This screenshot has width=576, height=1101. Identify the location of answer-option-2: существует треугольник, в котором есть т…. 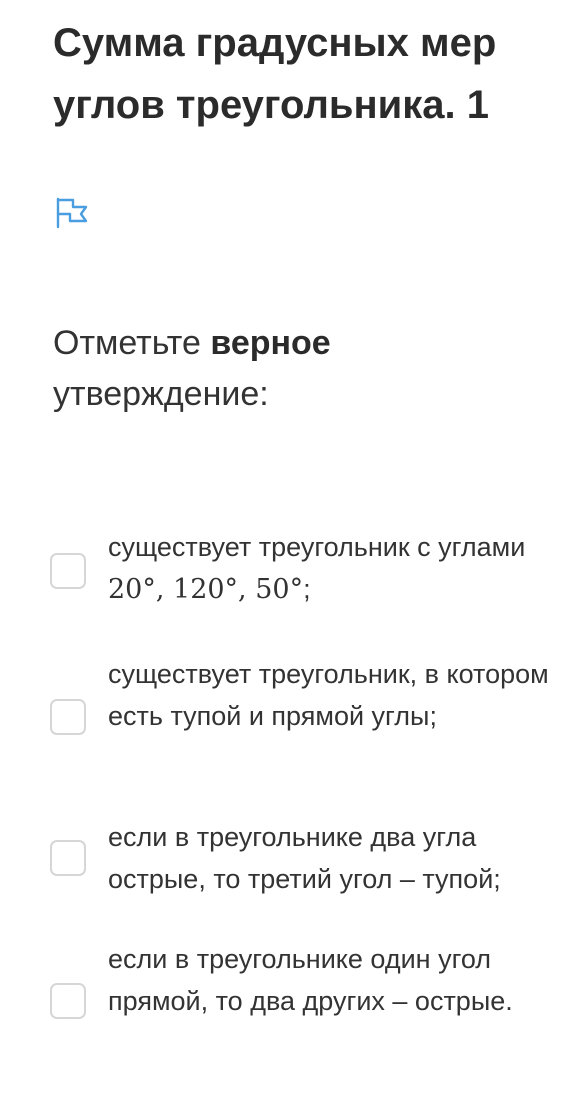
(305, 719).